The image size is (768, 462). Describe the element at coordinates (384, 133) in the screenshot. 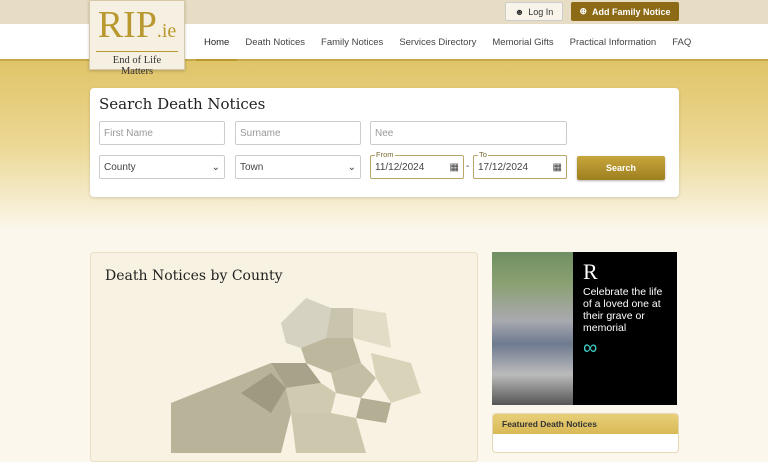

I see `nee-placeholder: Nee` at that location.